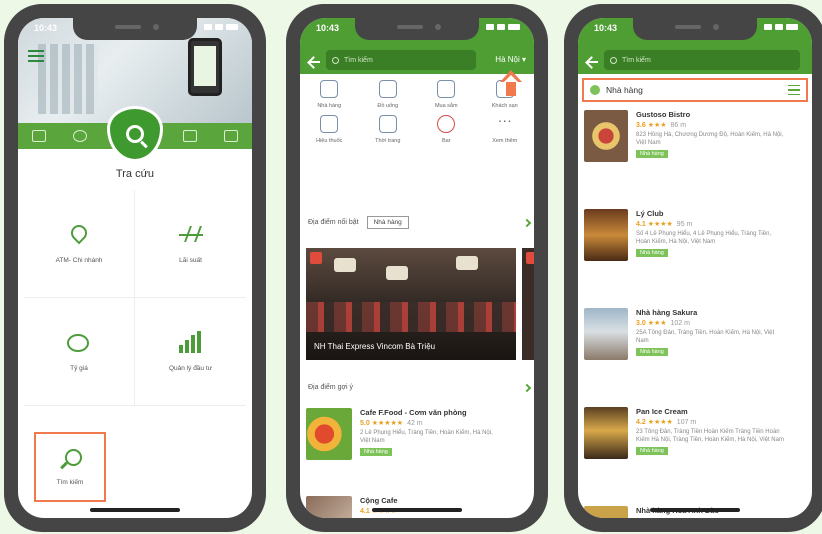  What do you see at coordinates (358, 60) in the screenshot?
I see `search-placeholder: Tìm kiếm` at bounding box center [358, 60].